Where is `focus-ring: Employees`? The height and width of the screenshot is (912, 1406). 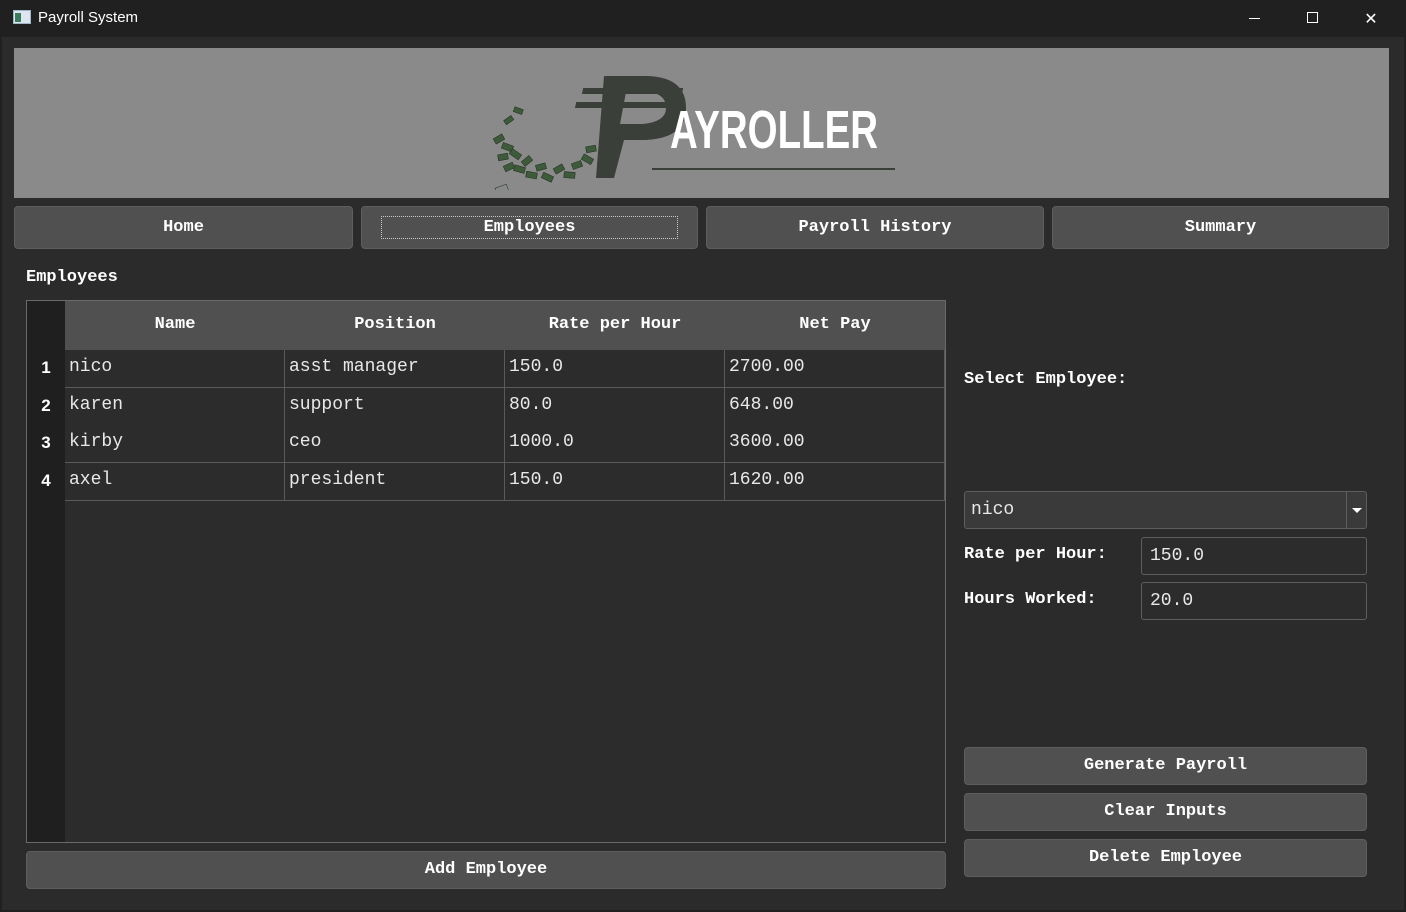 focus-ring: Employees is located at coordinates (529, 227).